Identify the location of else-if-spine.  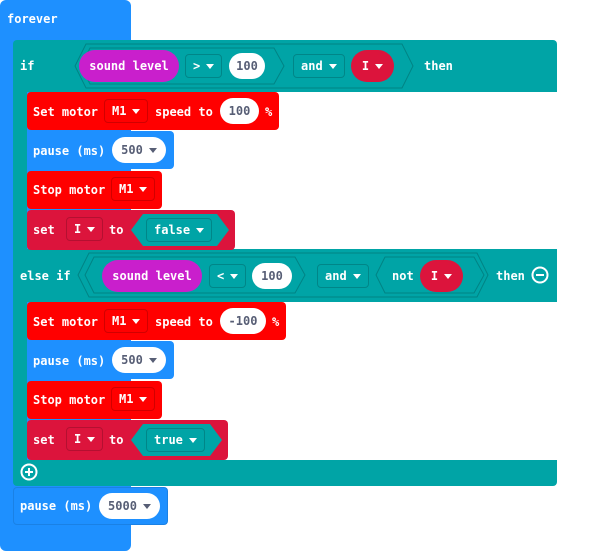
(20, 381).